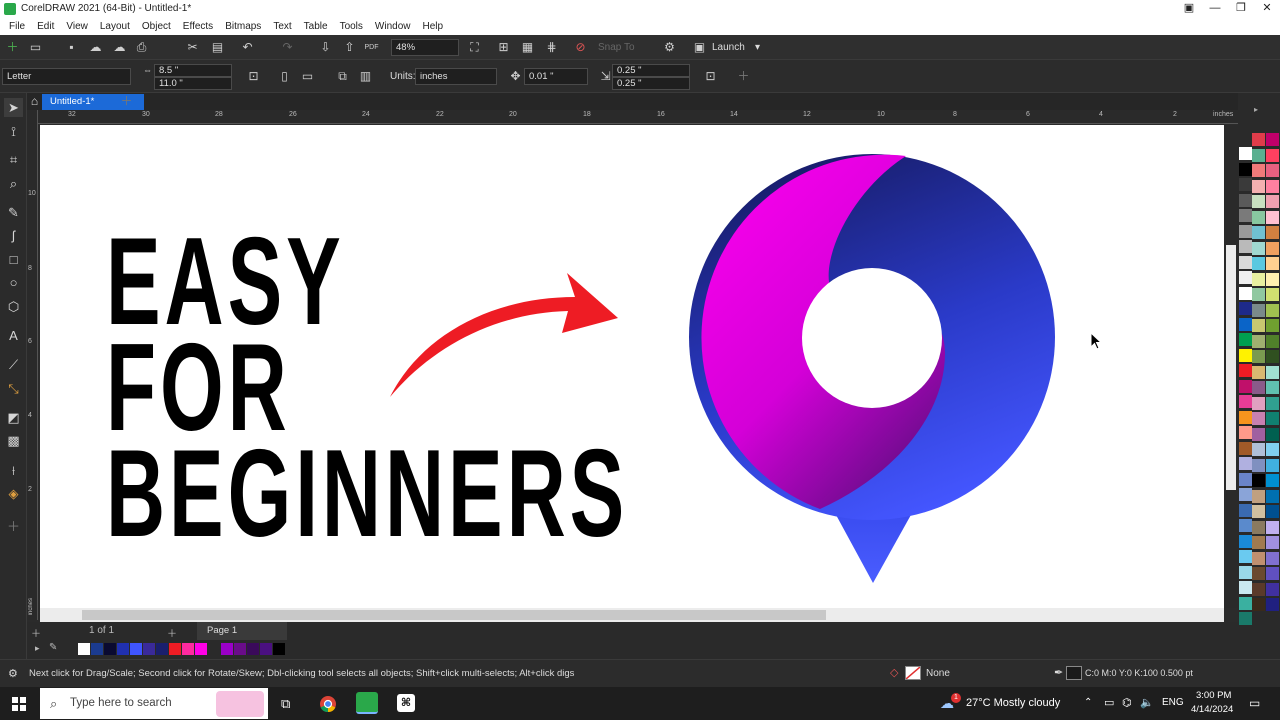 This screenshot has width=1280, height=720. Describe the element at coordinates (1256, 109) in the screenshot. I see `palette-options-icon: ▸` at that location.